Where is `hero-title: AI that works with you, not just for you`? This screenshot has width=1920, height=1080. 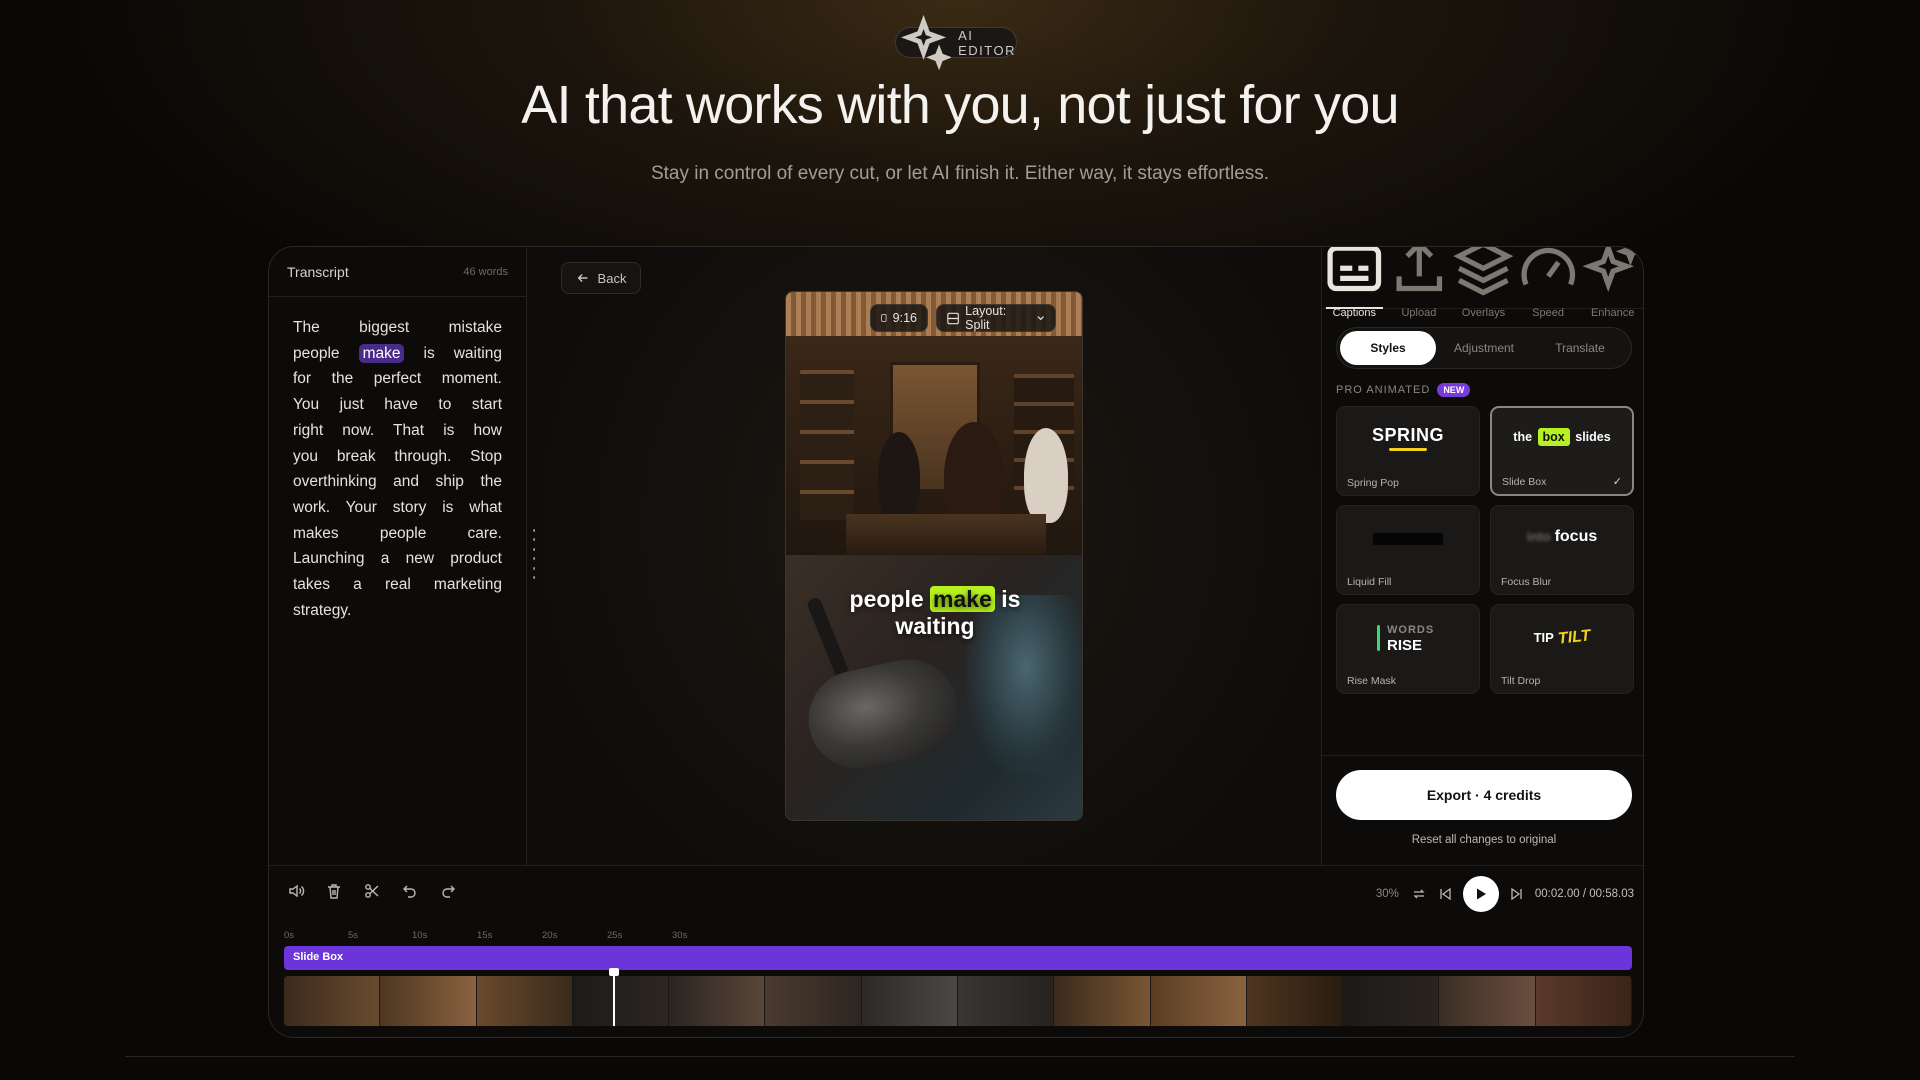
hero-title: AI that works with you, not just for you is located at coordinates (960, 105).